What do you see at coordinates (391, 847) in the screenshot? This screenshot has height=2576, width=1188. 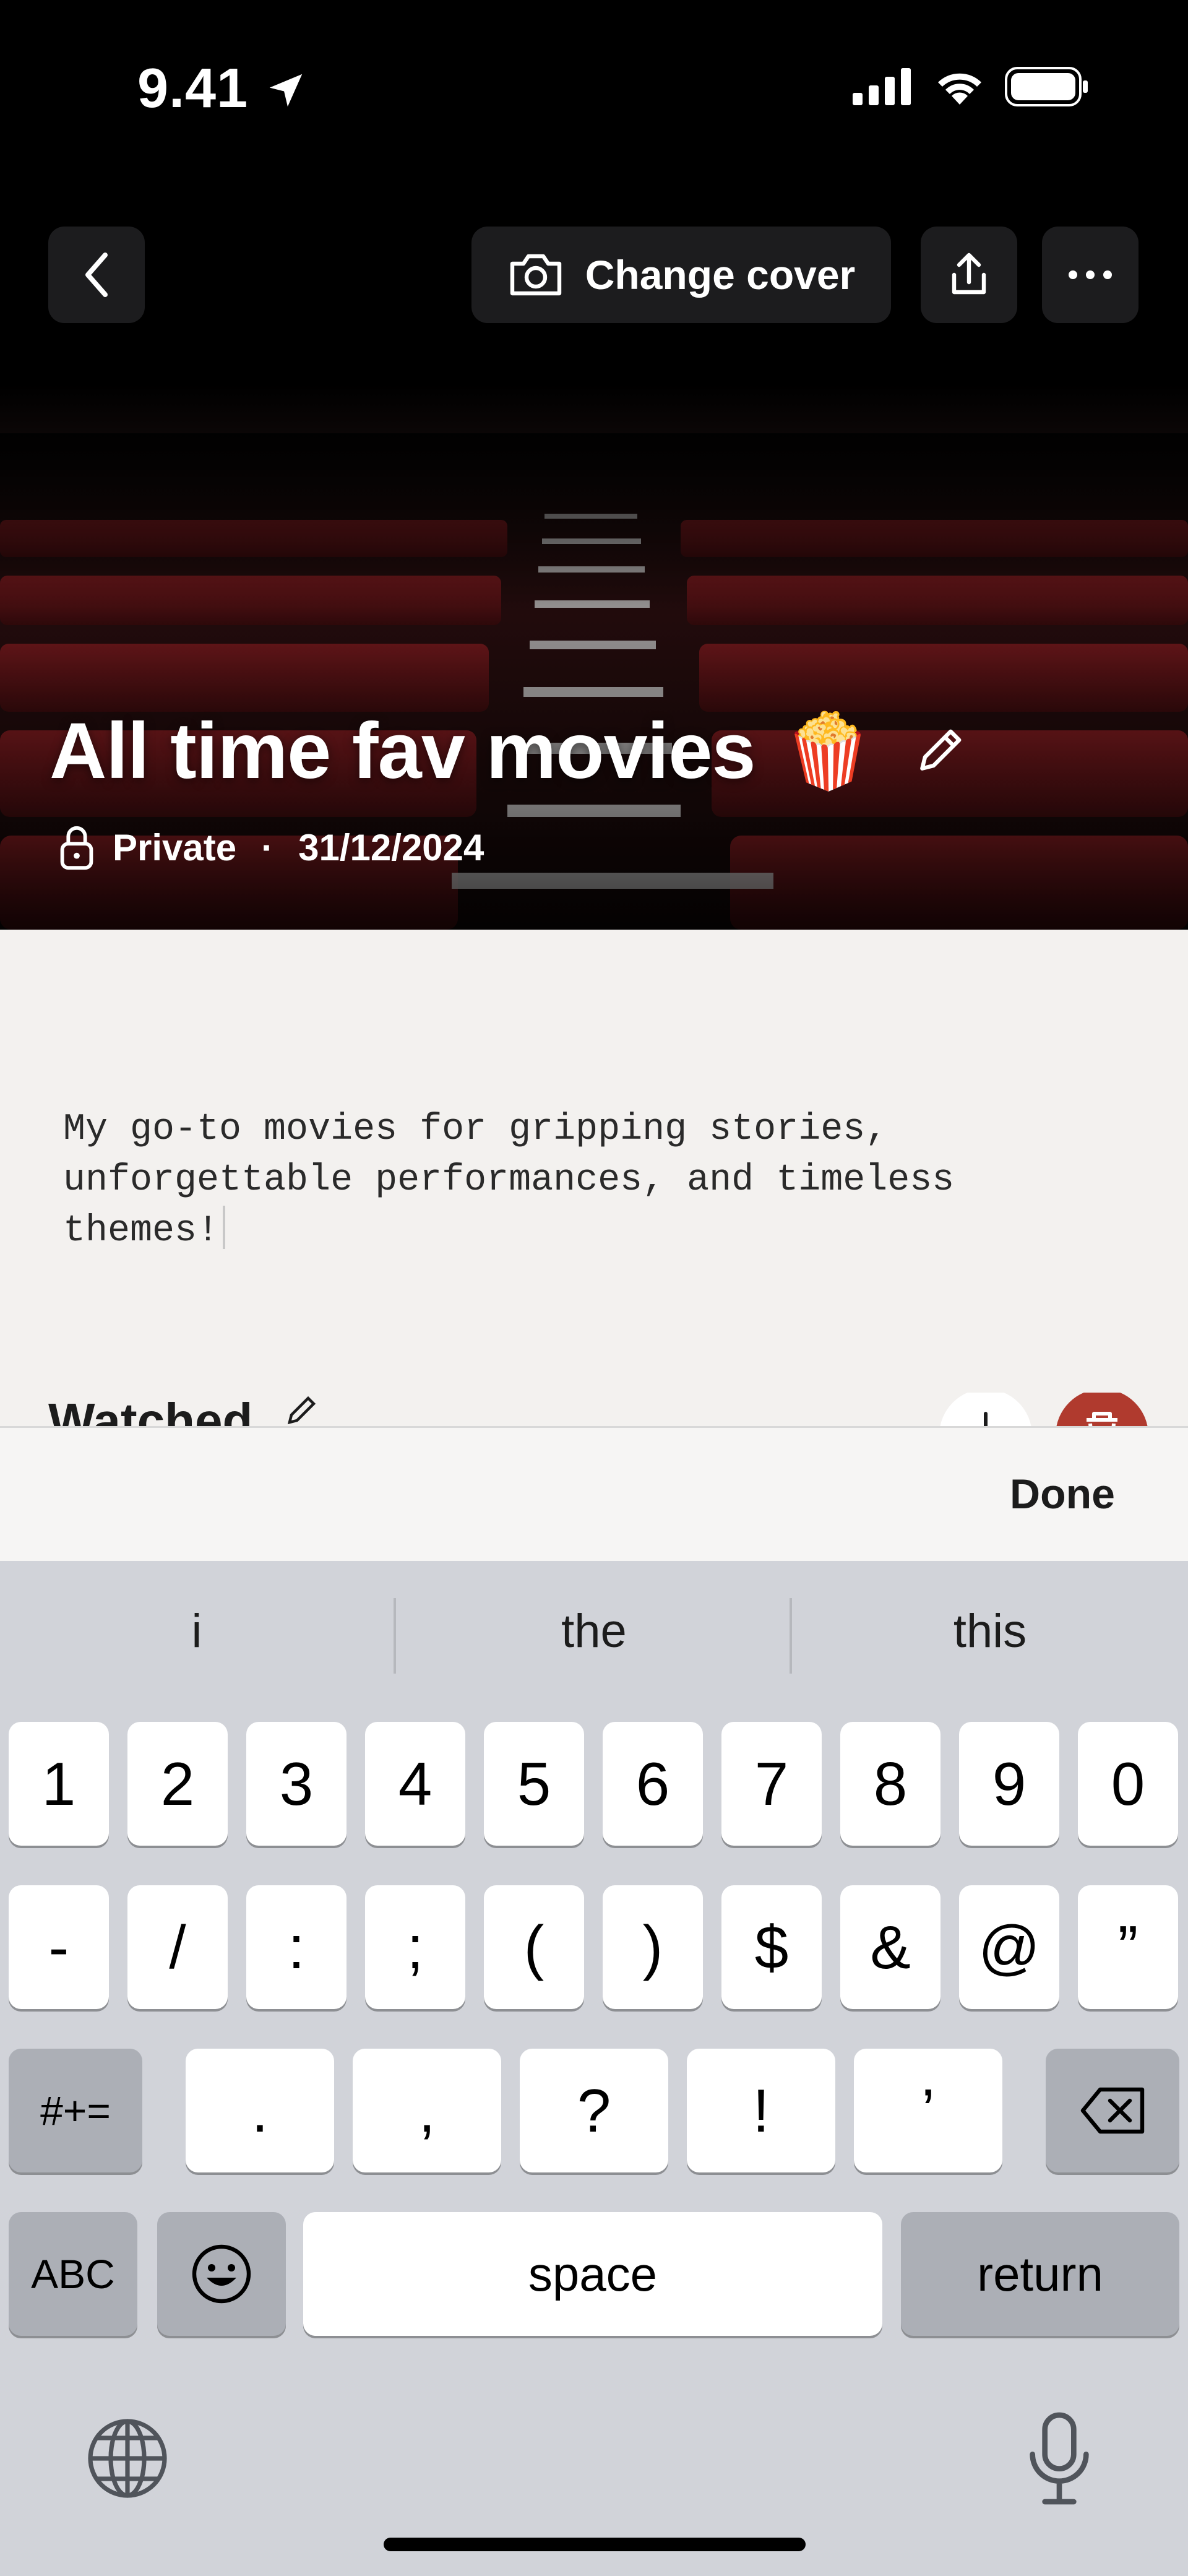 I see `list-date: 31/12/2024` at bounding box center [391, 847].